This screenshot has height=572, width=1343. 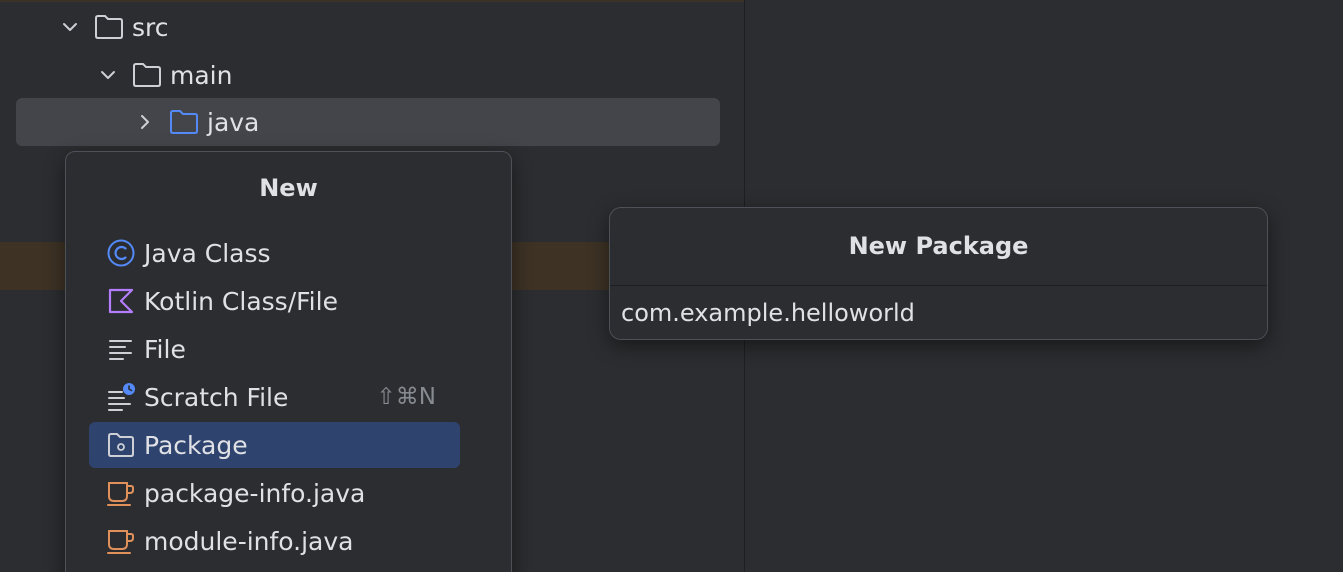 I want to click on menu-title: New, so click(x=288, y=188).